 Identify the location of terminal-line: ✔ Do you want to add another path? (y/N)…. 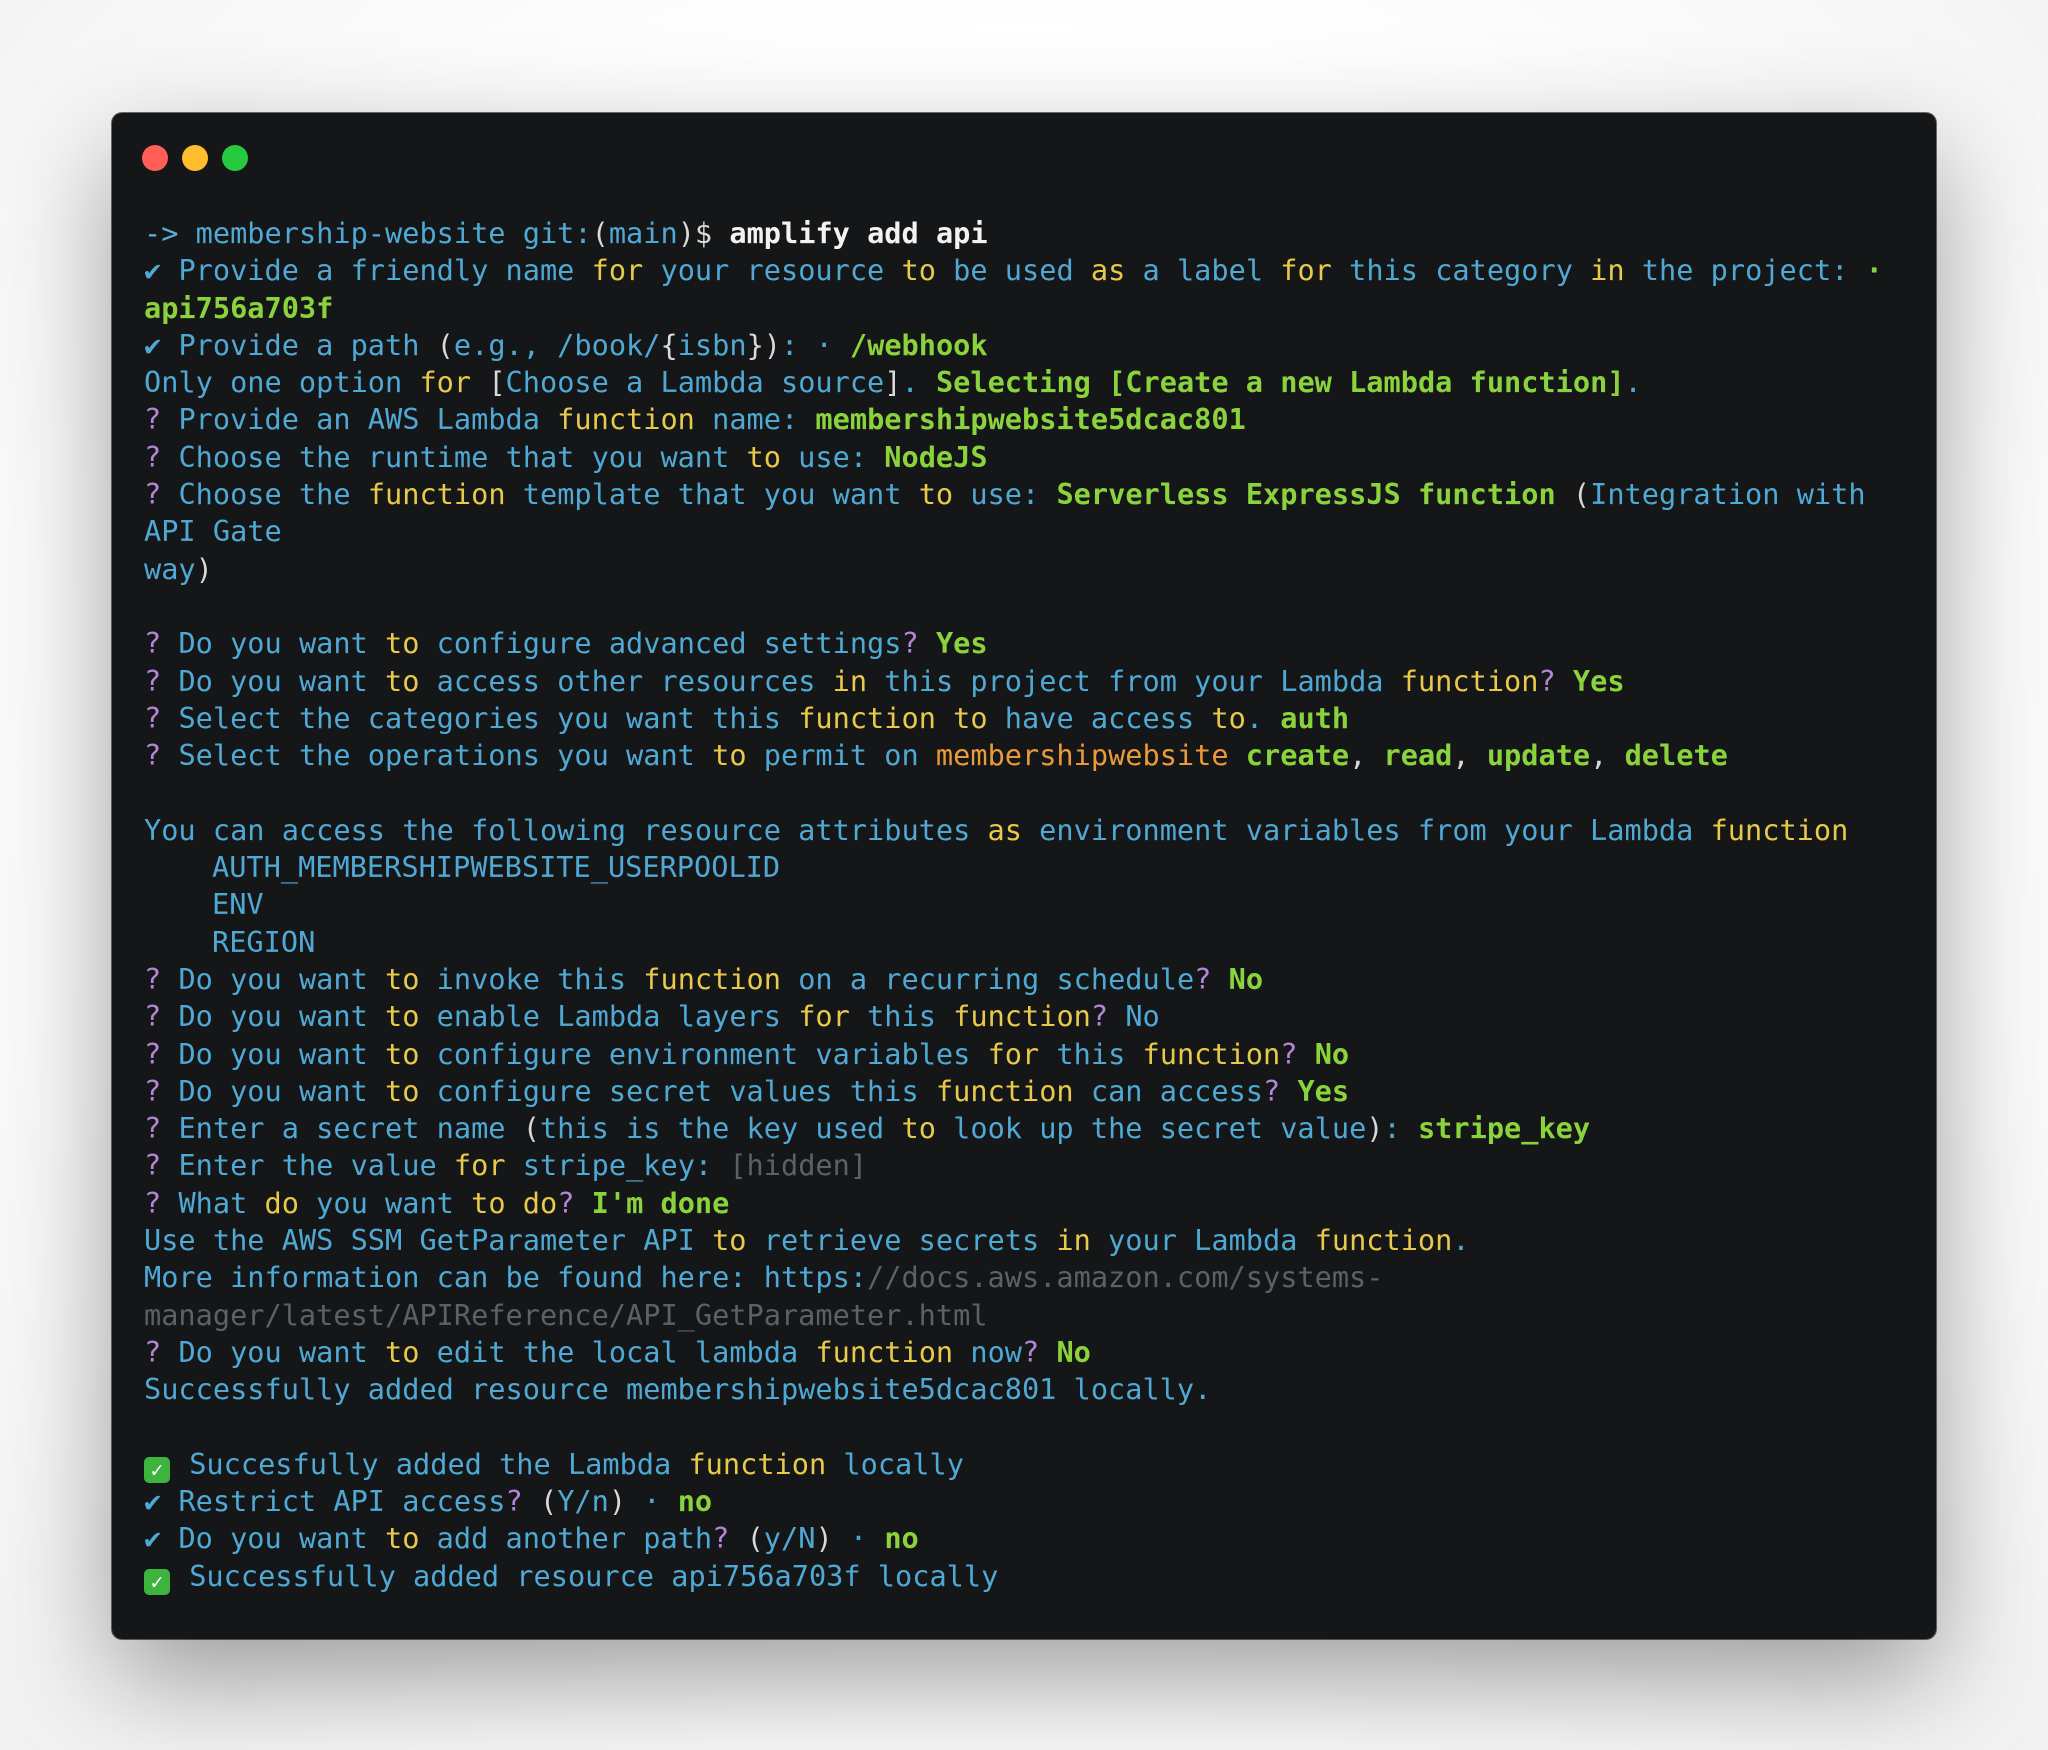
(1020, 1538).